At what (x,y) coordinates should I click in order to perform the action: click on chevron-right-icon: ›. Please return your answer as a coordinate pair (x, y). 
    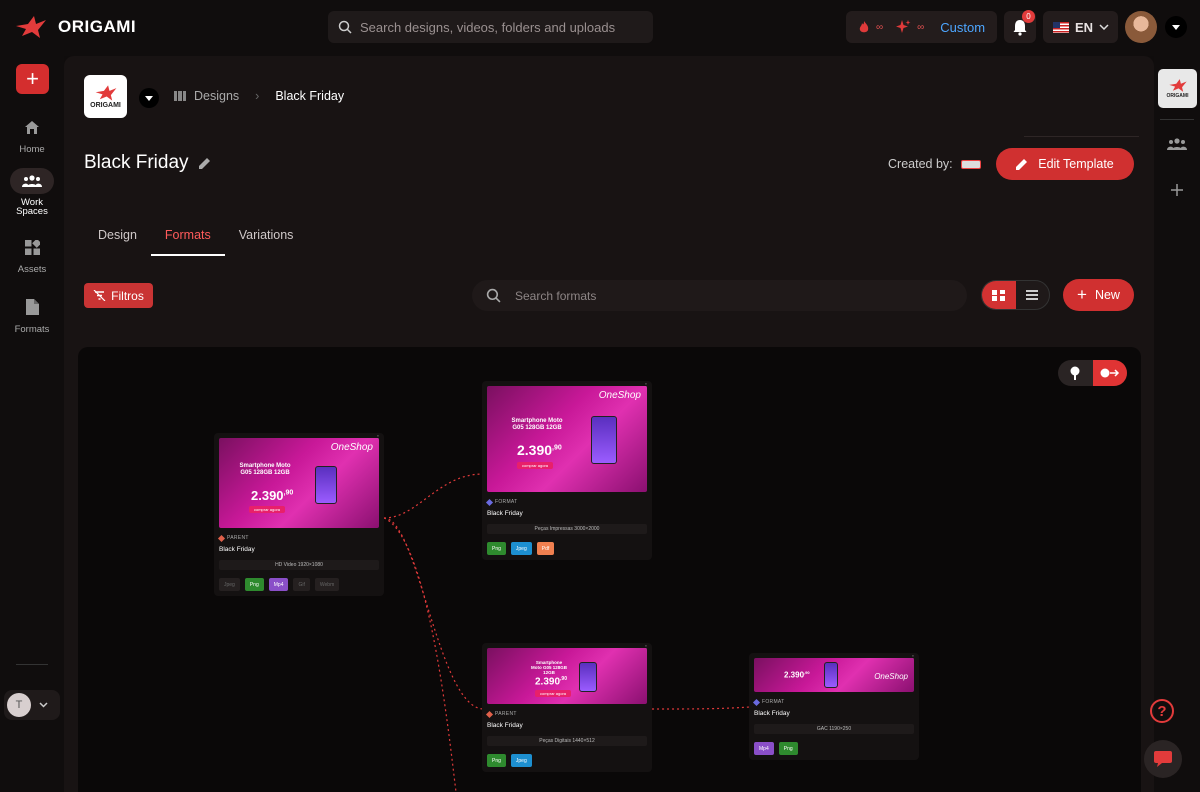
    Looking at the image, I should click on (257, 96).